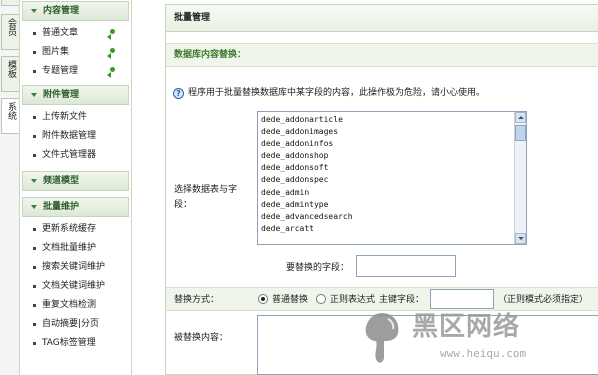 This screenshot has width=598, height=375. I want to click on sidebar-item-label: 专题管理, so click(60, 71).